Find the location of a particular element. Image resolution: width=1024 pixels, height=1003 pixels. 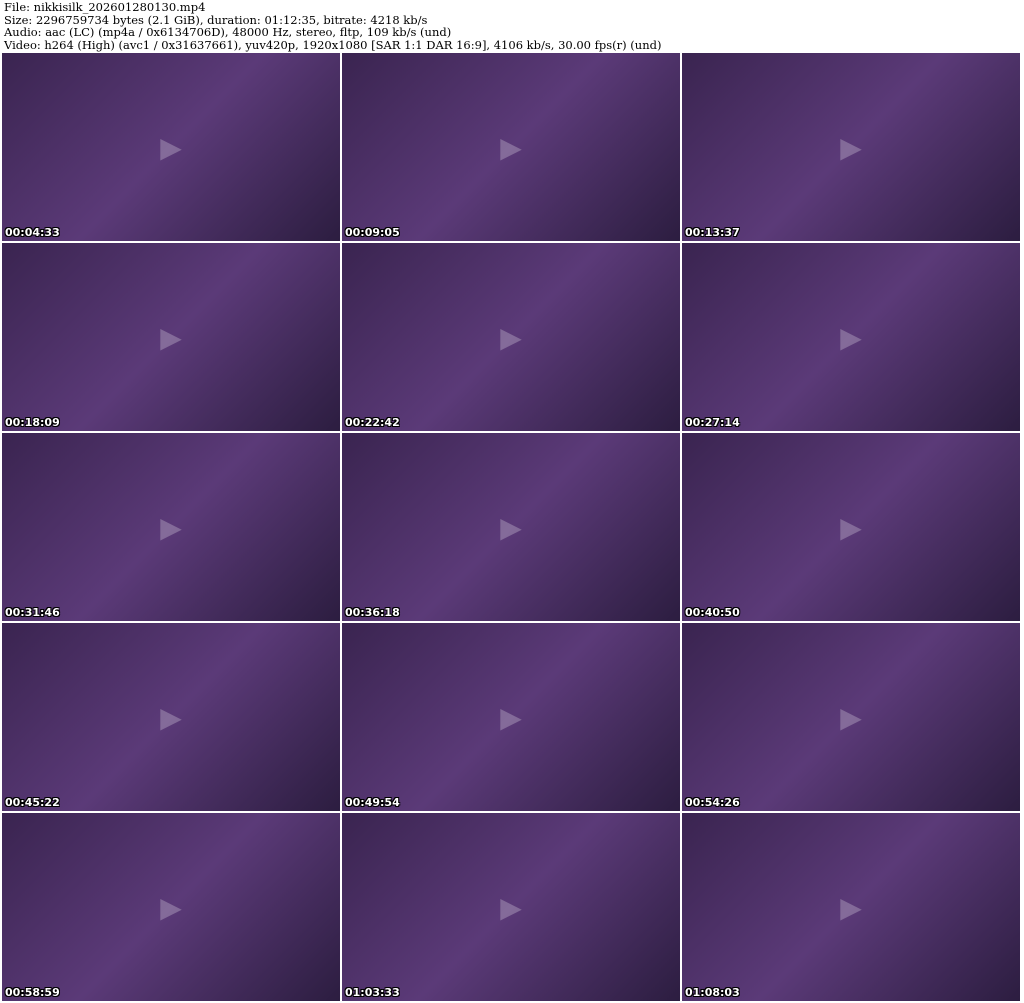

timestamp-label: 01:03:33 is located at coordinates (372, 992).